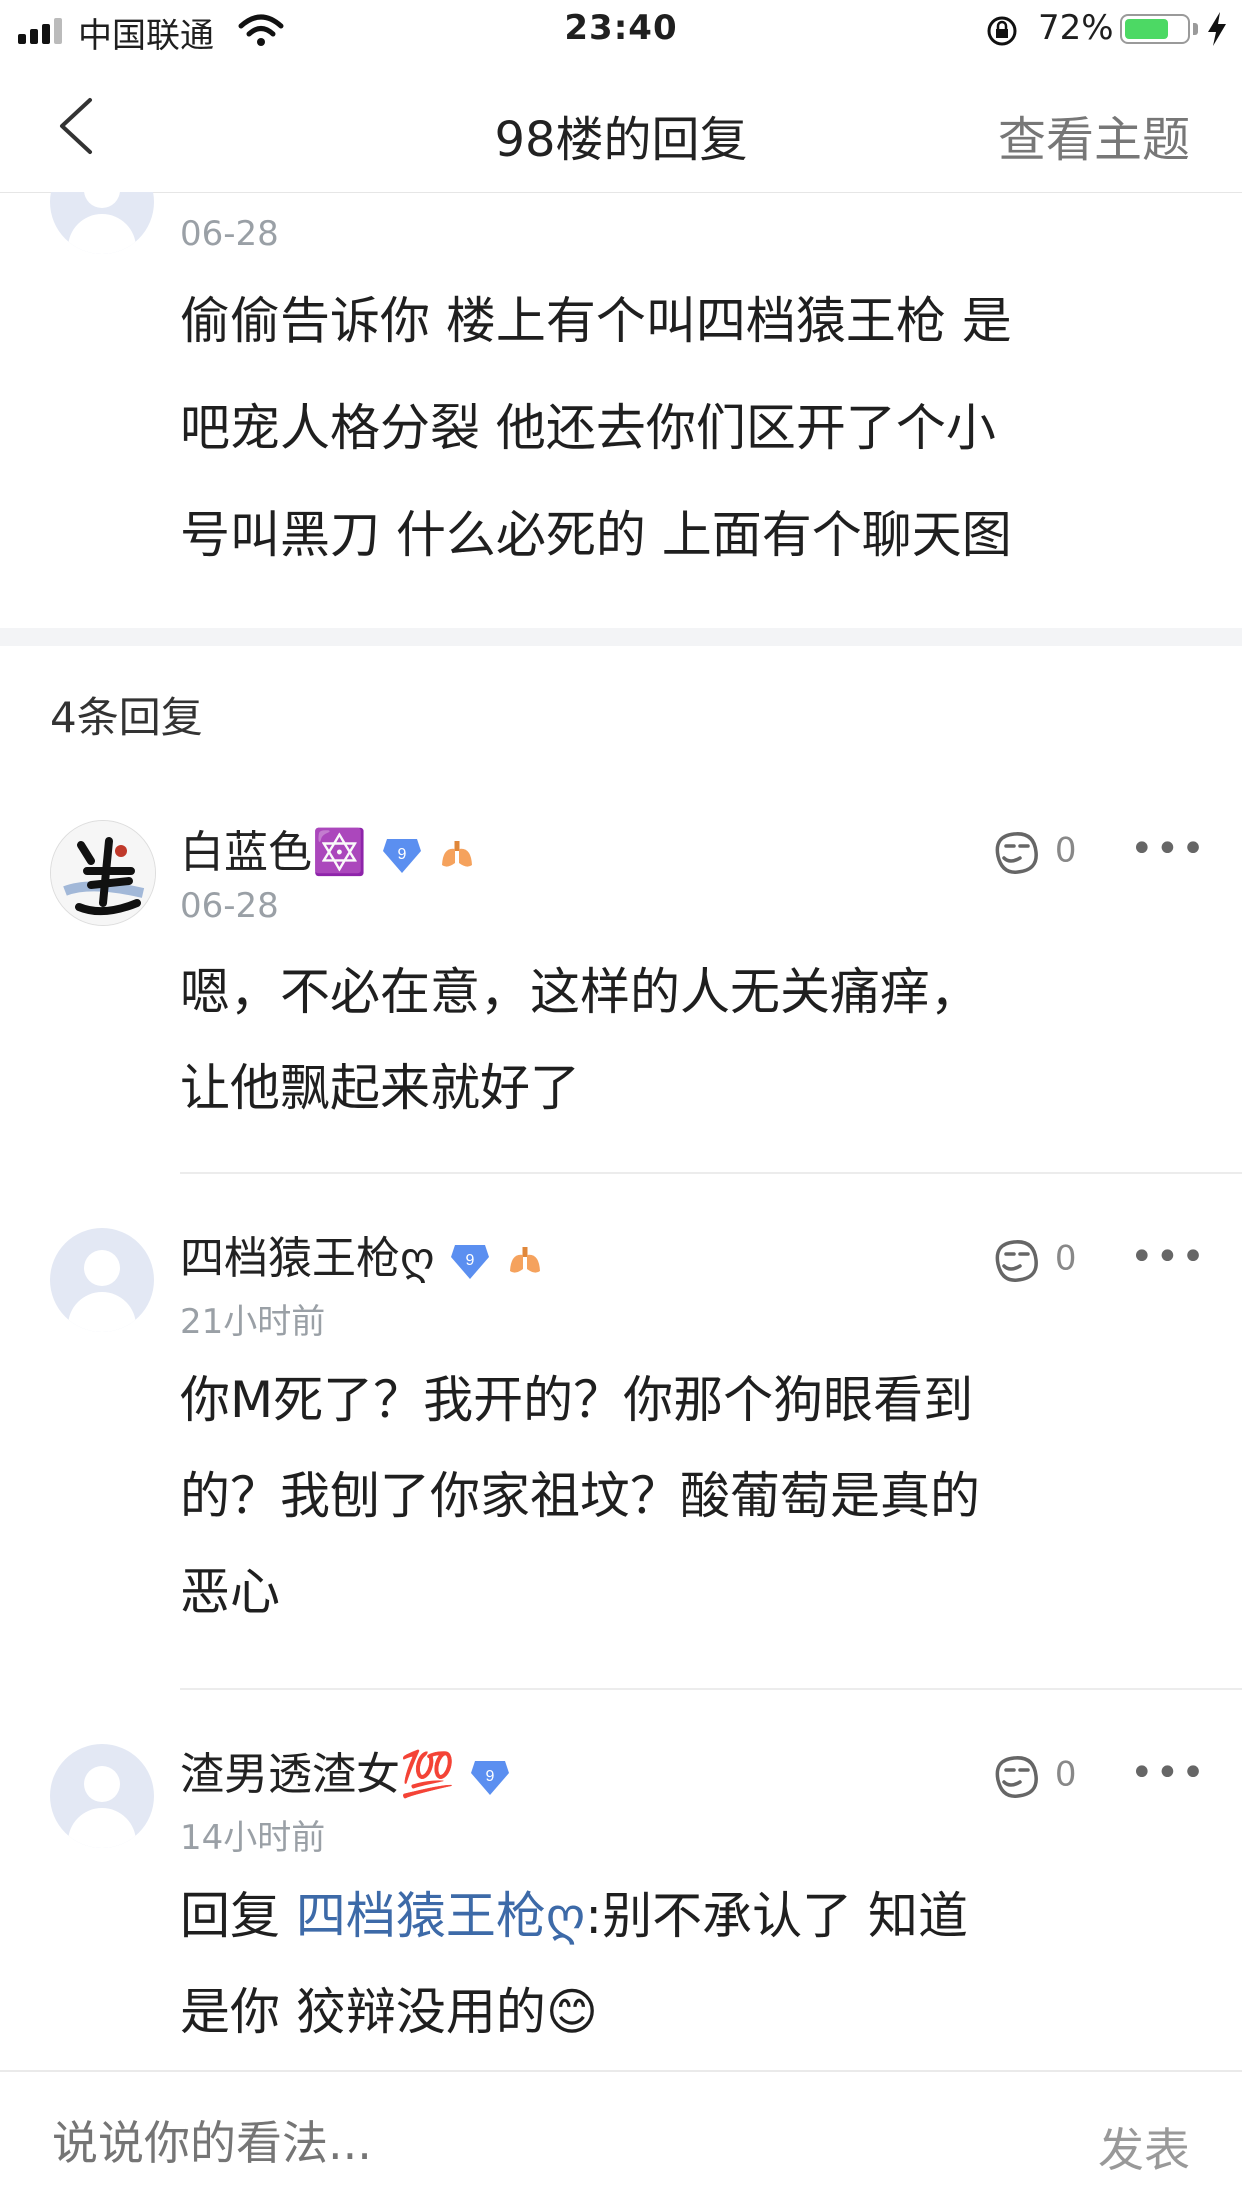 Image resolution: width=1242 pixels, height=2210 pixels. What do you see at coordinates (690, 1040) in the screenshot?
I see `reply-body: 嗯，不必在意，这样的人无关痛痒， 让他飘起来就好了` at bounding box center [690, 1040].